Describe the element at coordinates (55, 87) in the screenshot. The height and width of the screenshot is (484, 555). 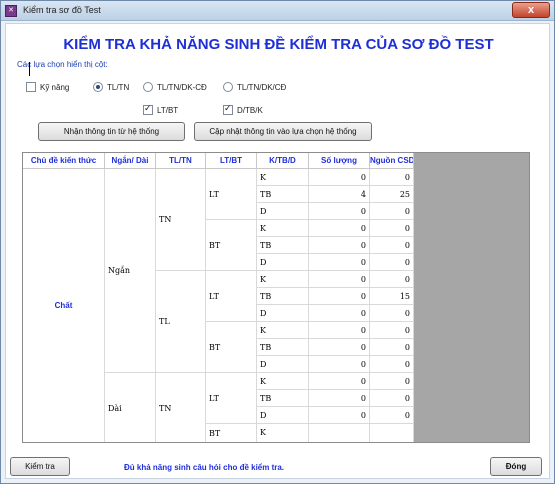
I see `ky-nang-label: Kỹ năng` at that location.